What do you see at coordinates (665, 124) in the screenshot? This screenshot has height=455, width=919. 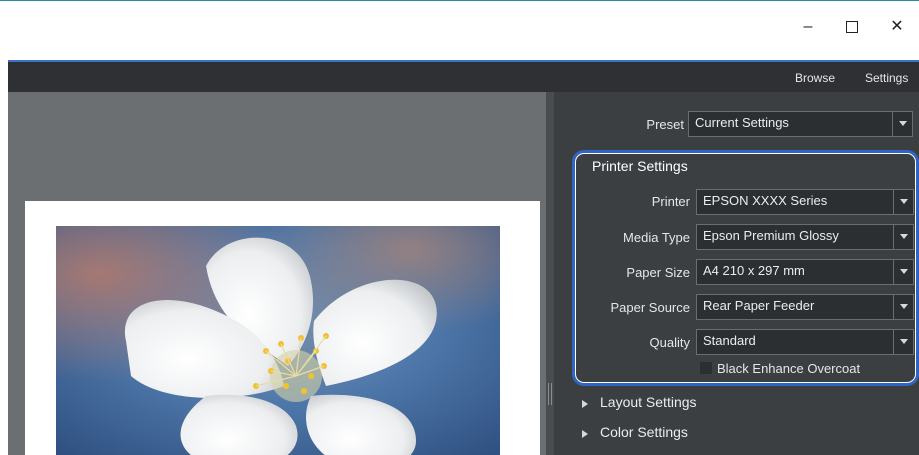 I see `preset-label: Preset` at bounding box center [665, 124].